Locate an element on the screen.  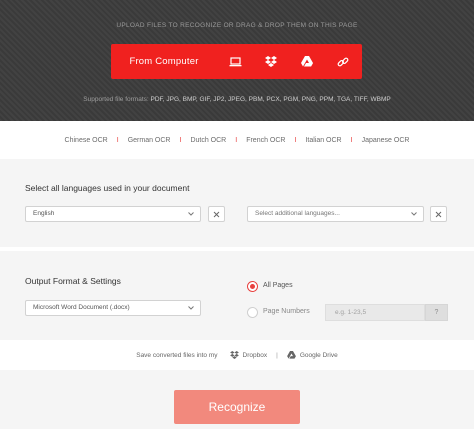
recognize-area: Recognize is located at coordinates (237, 399).